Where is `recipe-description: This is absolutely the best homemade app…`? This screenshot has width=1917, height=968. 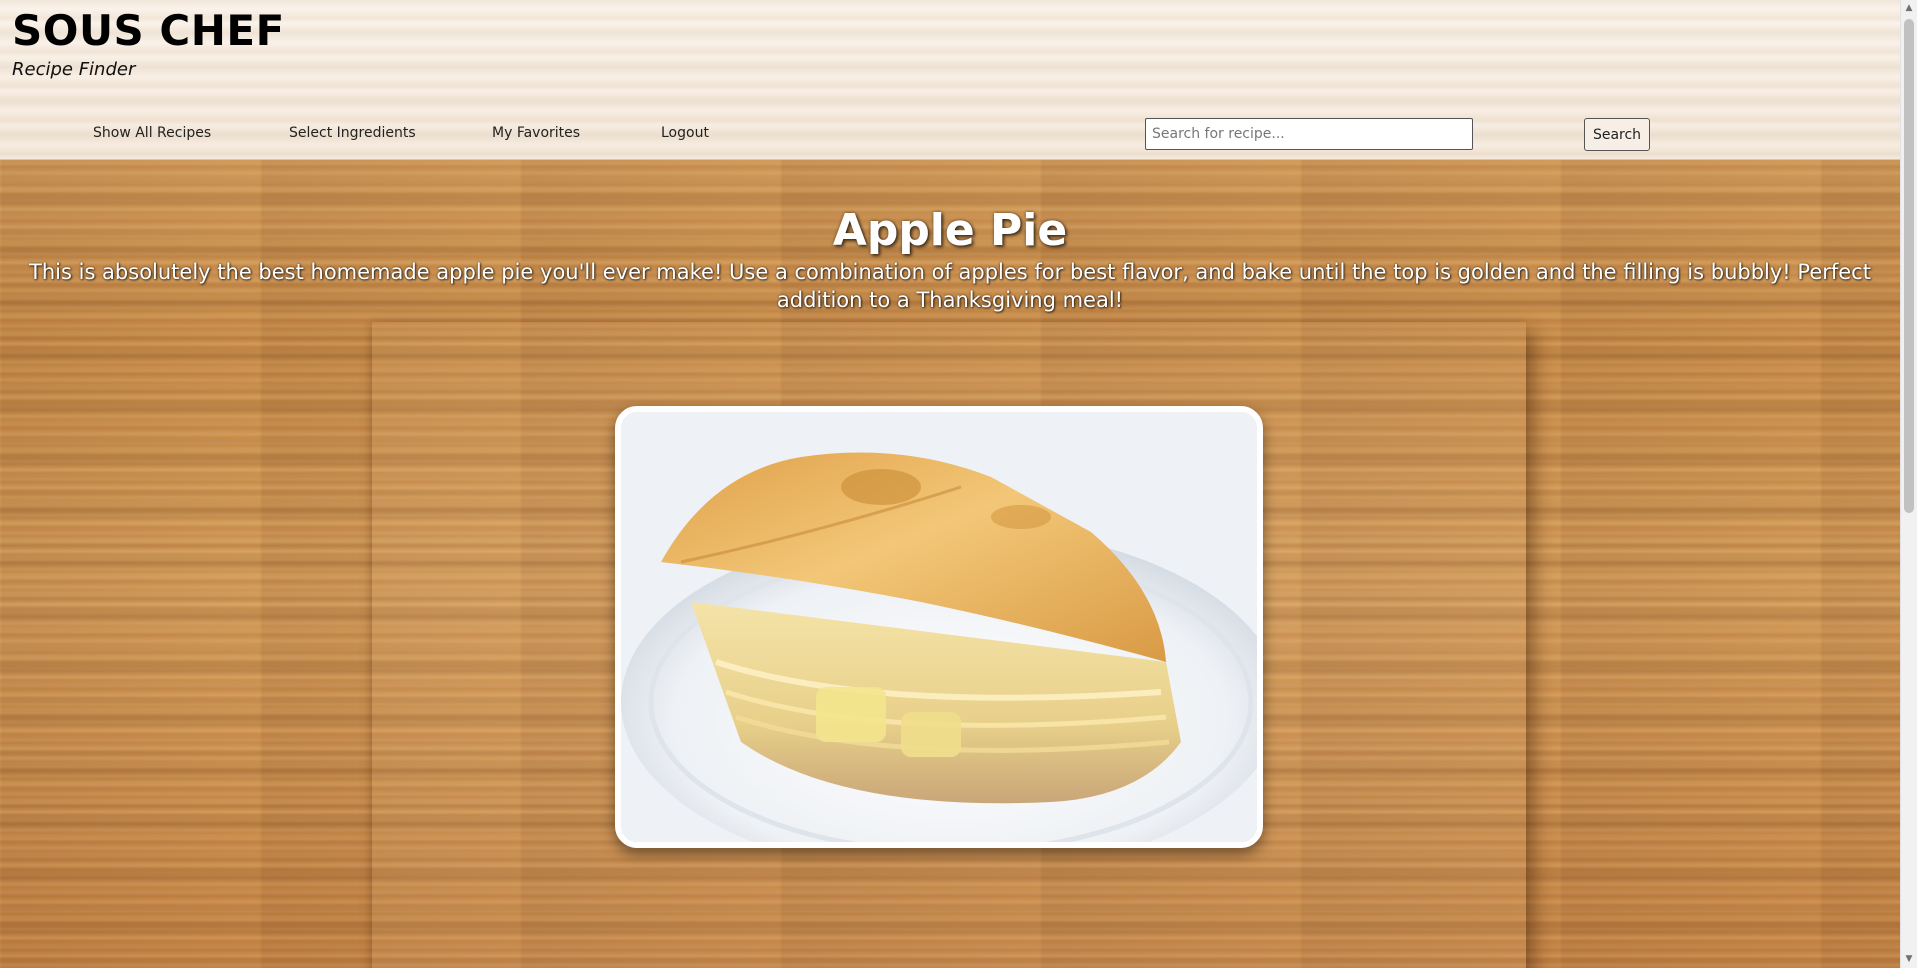 recipe-description: This is absolutely the best homemade app… is located at coordinates (950, 286).